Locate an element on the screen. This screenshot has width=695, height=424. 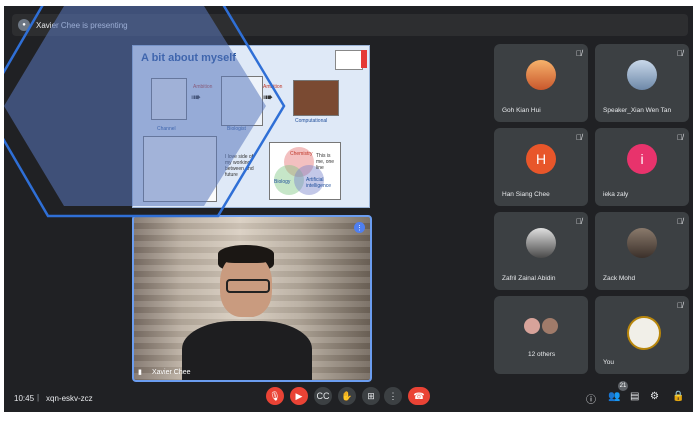
present-icon: ⊞ is located at coordinates (371, 396).